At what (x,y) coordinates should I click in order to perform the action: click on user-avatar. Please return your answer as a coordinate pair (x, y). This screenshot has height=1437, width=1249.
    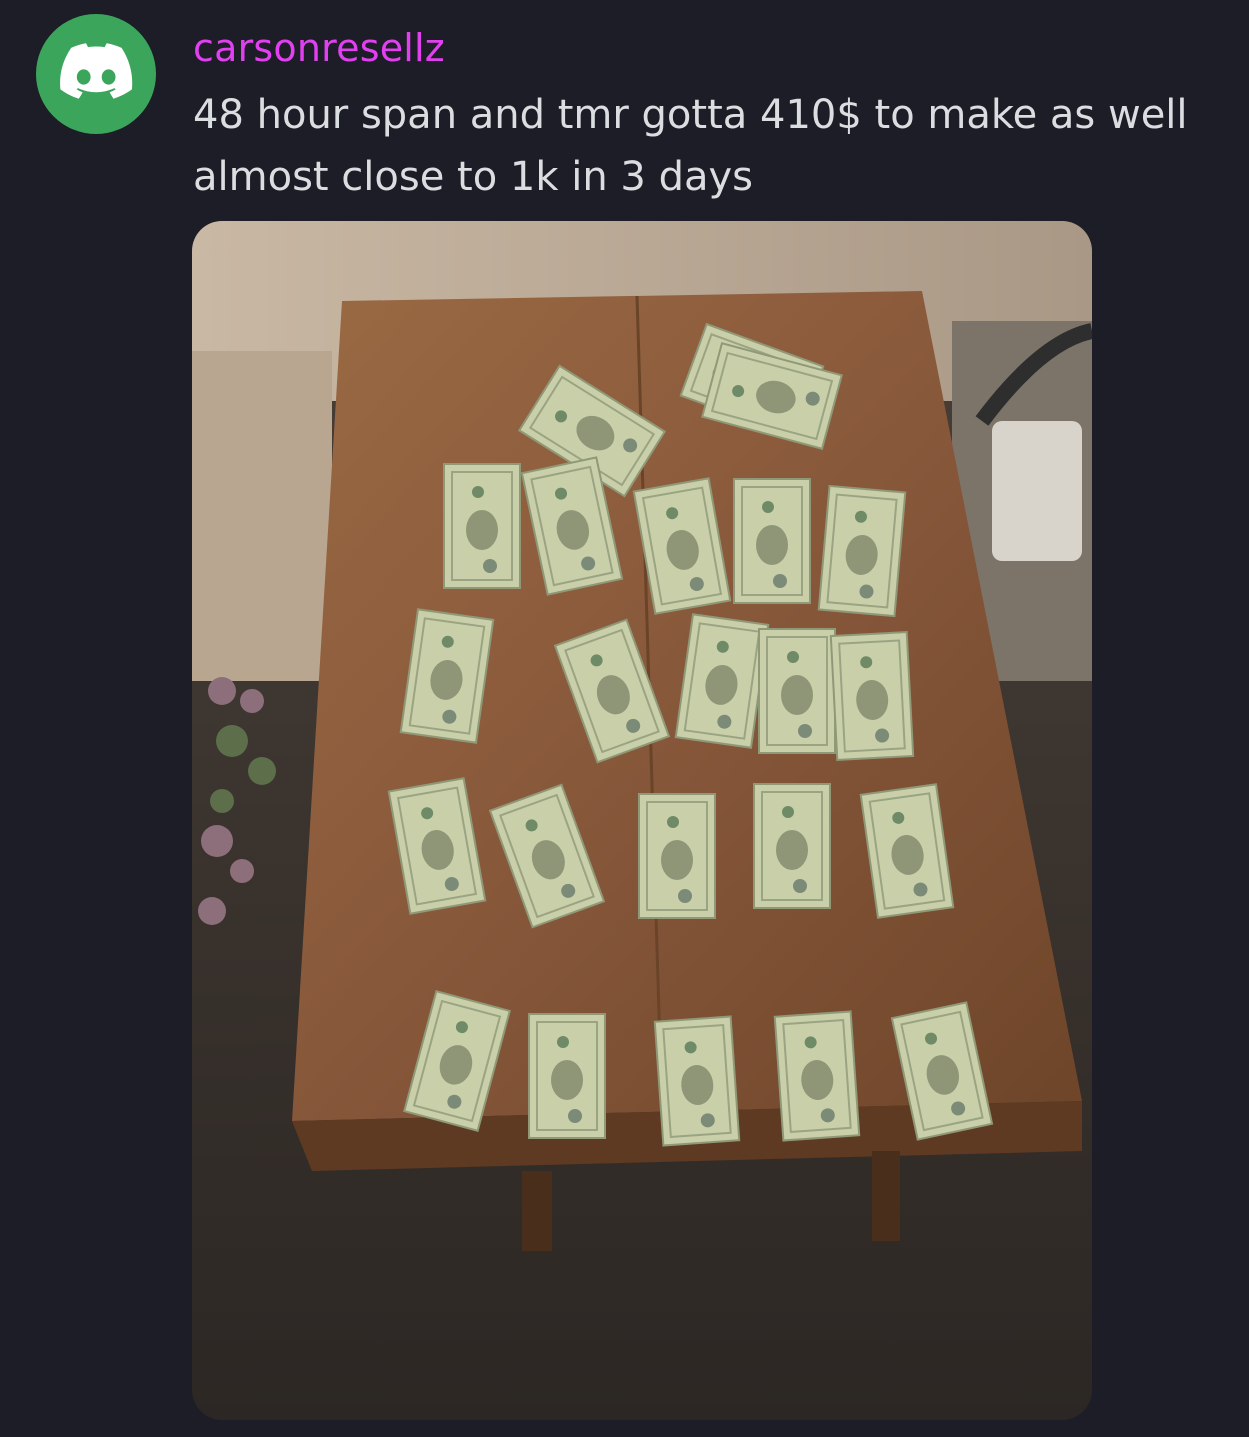
    Looking at the image, I should click on (96, 74).